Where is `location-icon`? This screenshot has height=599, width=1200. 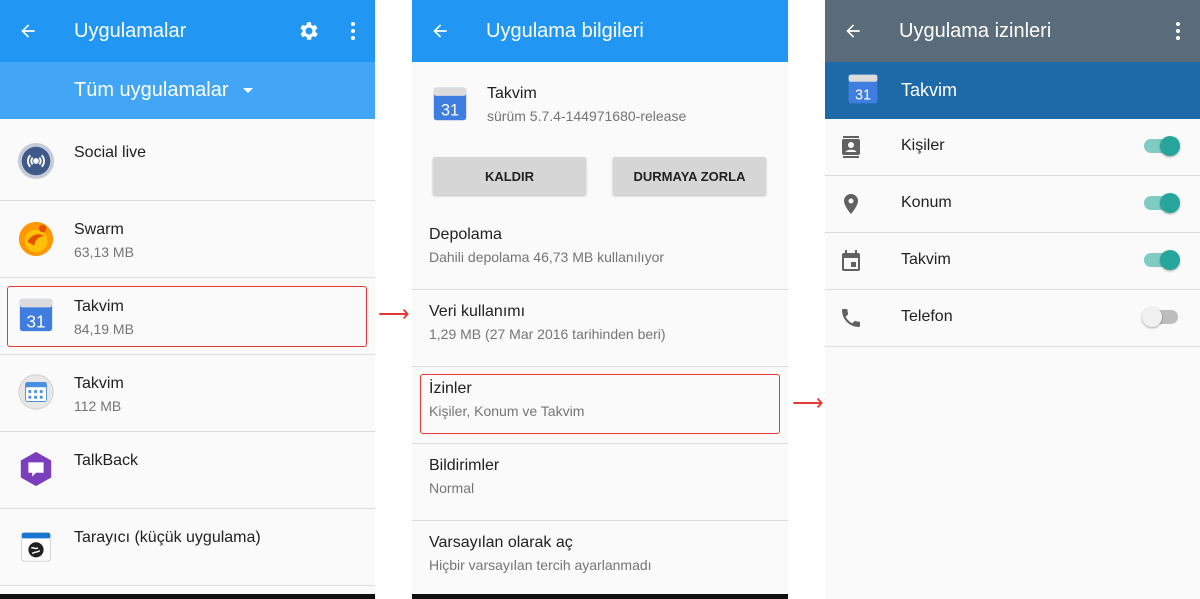
location-icon is located at coordinates (851, 204).